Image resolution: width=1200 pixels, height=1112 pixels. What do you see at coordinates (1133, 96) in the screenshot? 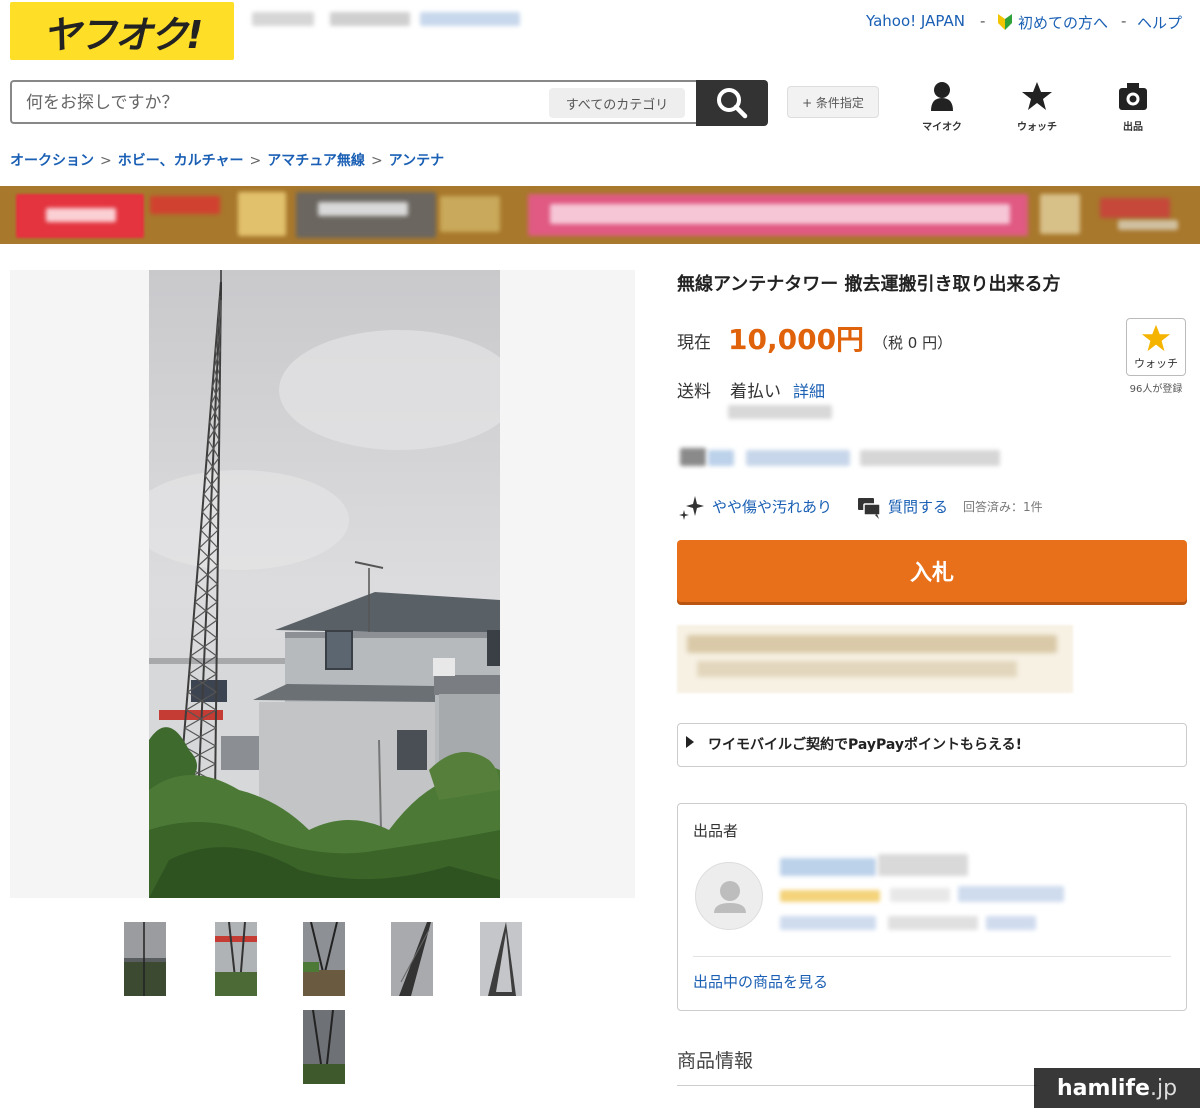
I see `camera-icon` at bounding box center [1133, 96].